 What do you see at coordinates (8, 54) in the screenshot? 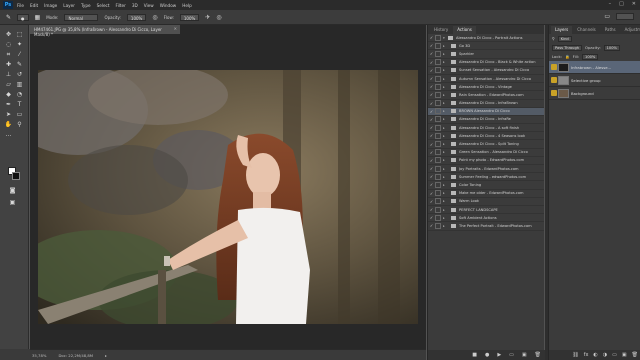
I see `crop-tool-icon: ⌗` at bounding box center [8, 54].